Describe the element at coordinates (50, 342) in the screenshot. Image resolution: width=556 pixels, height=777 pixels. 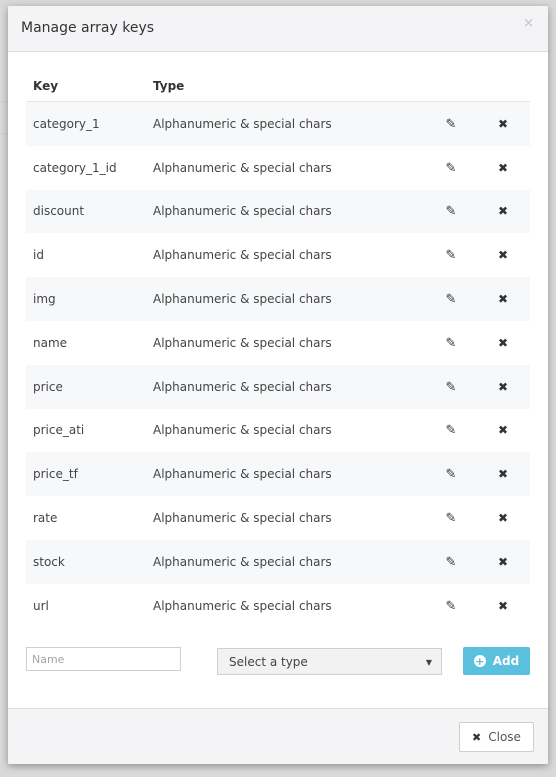
I see `key-cell: name` at that location.